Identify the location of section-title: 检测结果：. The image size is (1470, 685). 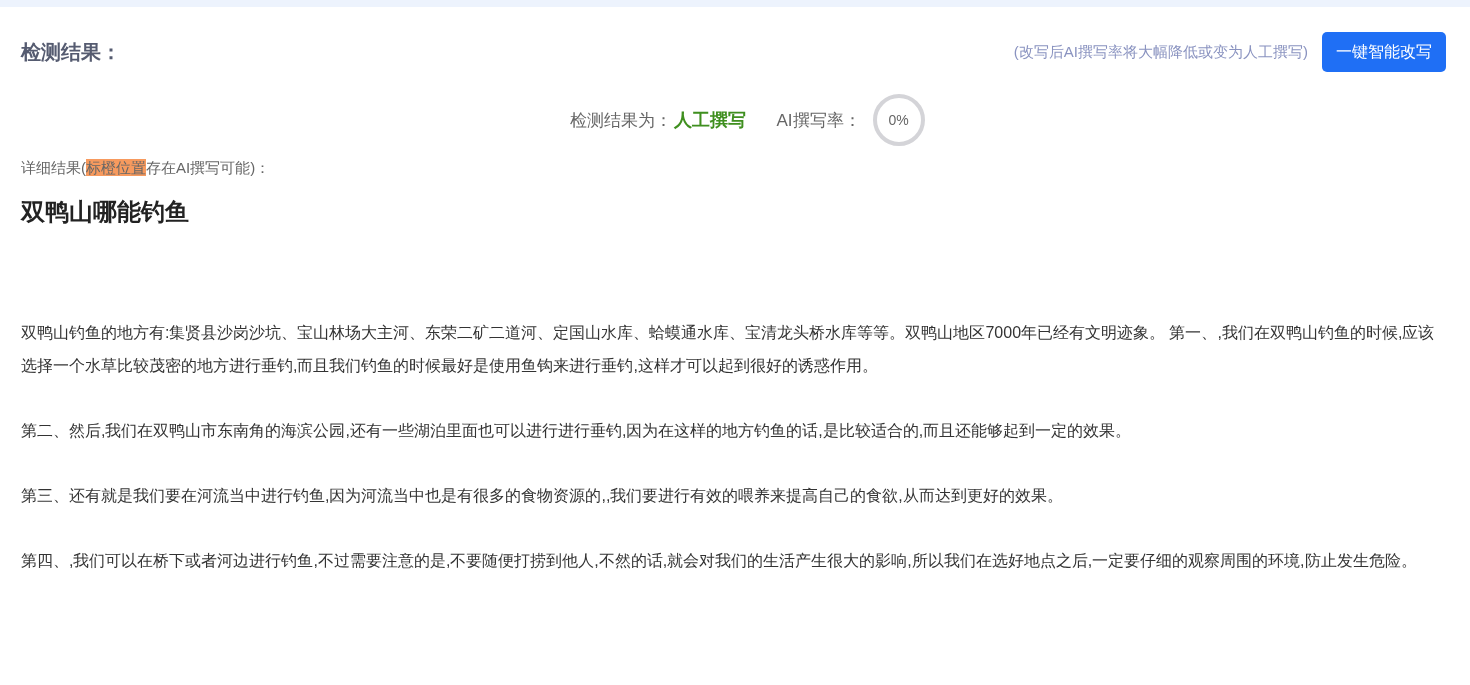
(71, 52).